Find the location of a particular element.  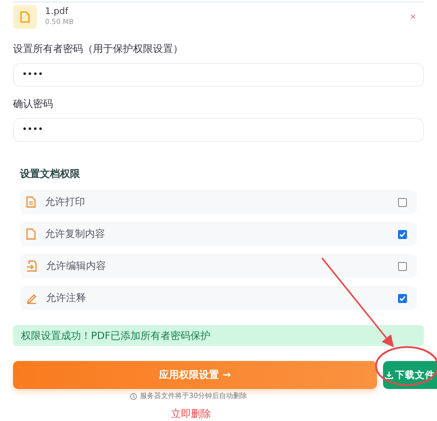

permission-row: 允许编辑内容 is located at coordinates (218, 266).